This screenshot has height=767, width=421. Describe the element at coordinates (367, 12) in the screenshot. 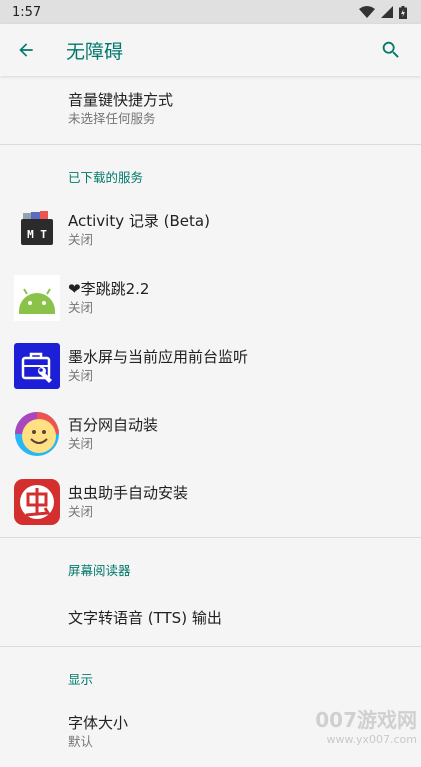

I see `wifi-icon` at that location.